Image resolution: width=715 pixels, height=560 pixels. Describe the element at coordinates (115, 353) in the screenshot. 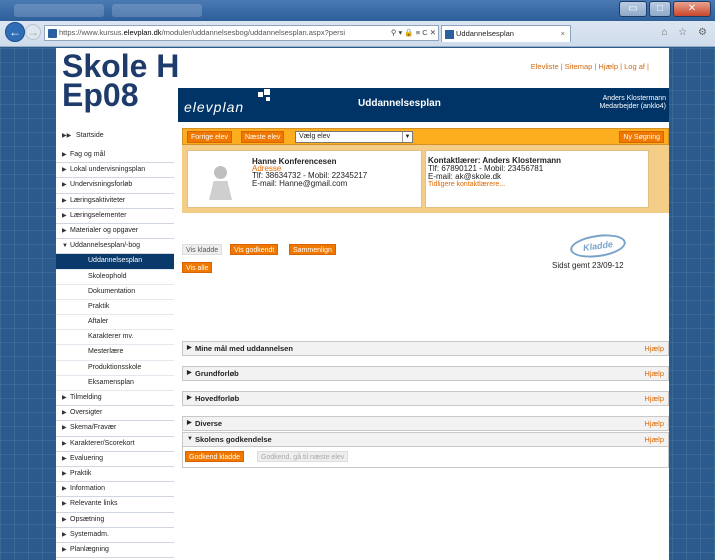

I see `sidebar-item-mesterlære: Mesterlære` at that location.